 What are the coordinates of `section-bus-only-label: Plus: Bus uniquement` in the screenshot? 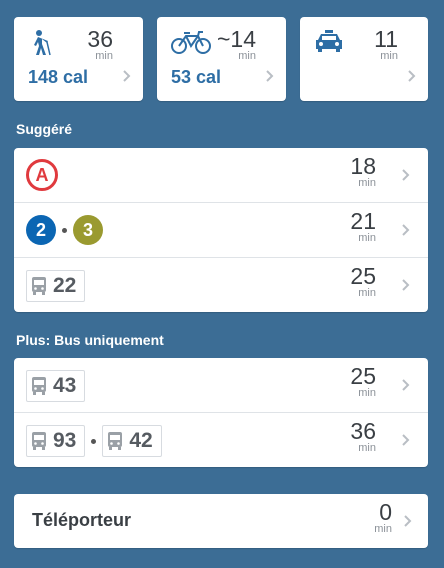 It's located at (90, 340).